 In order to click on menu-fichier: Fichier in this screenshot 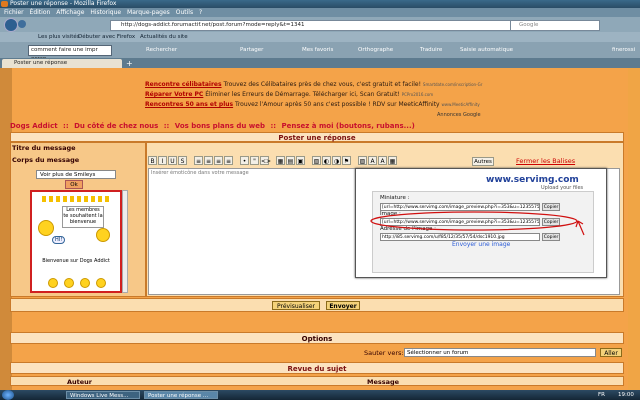, I will do `click(14, 12)`.